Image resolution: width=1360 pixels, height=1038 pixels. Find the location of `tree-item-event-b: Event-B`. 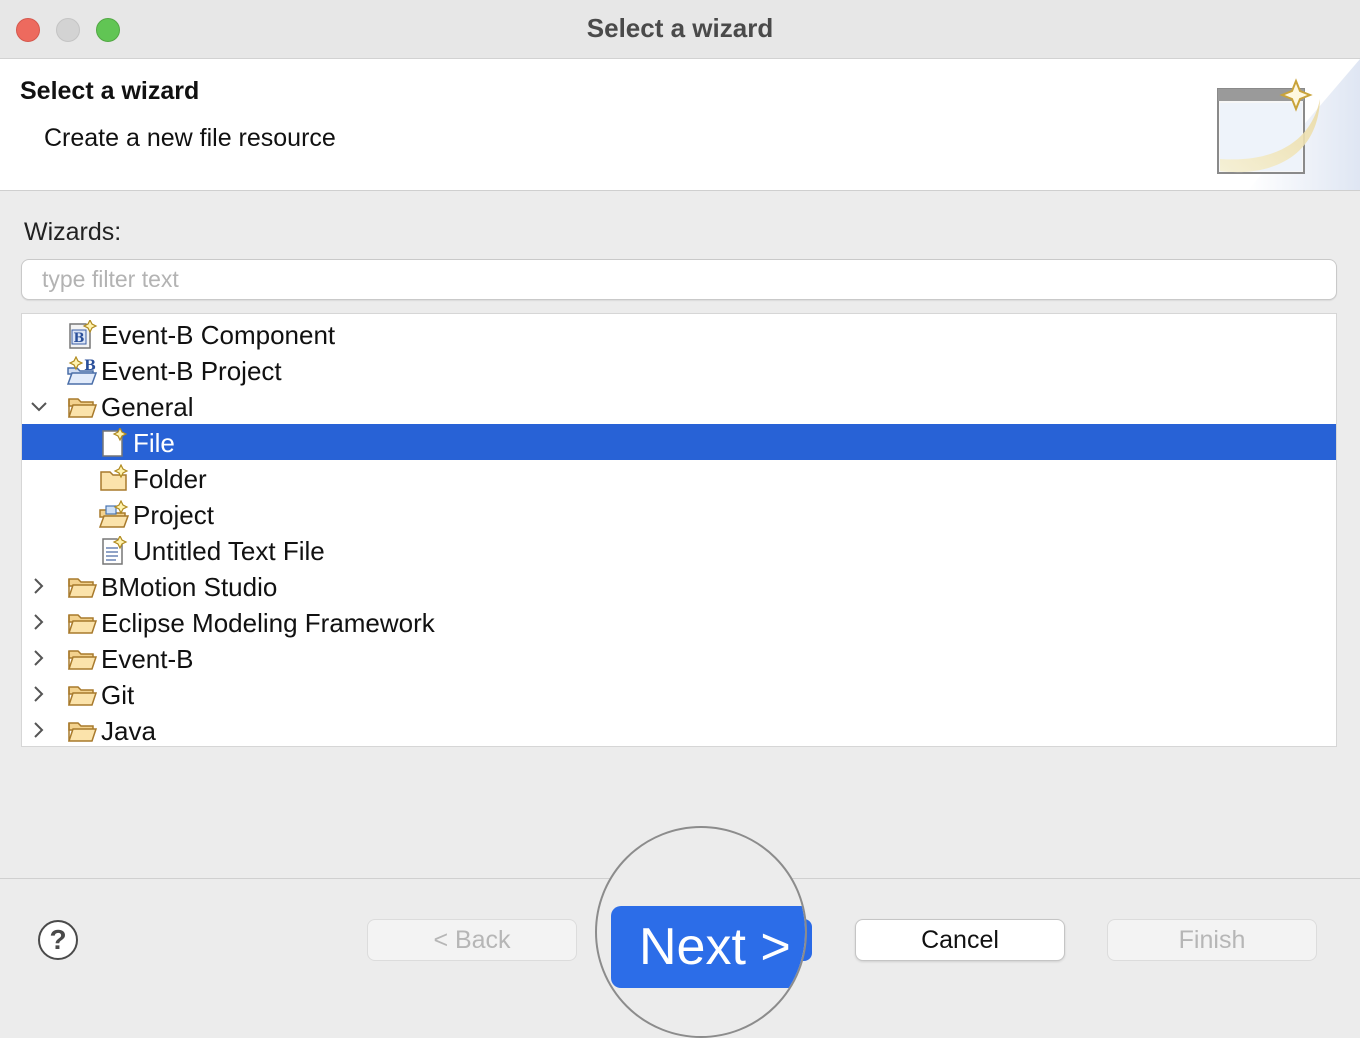

tree-item-event-b: Event-B is located at coordinates (679, 658).